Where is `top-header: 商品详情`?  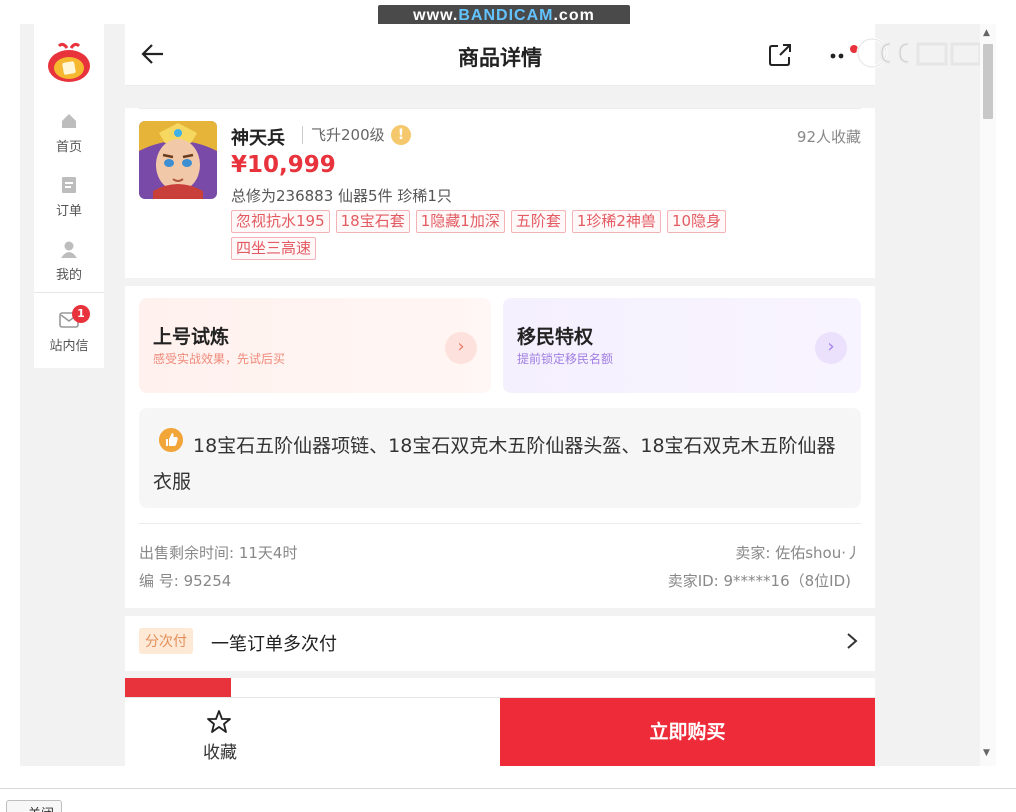
top-header: 商品详情 is located at coordinates (500, 55).